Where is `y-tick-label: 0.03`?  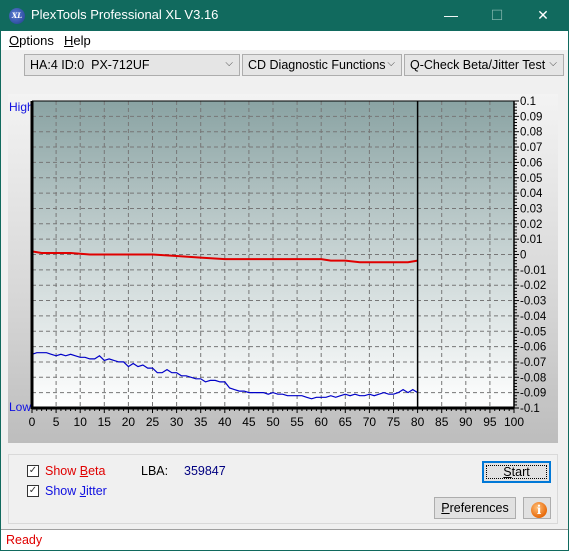 y-tick-label: 0.03 is located at coordinates (531, 209).